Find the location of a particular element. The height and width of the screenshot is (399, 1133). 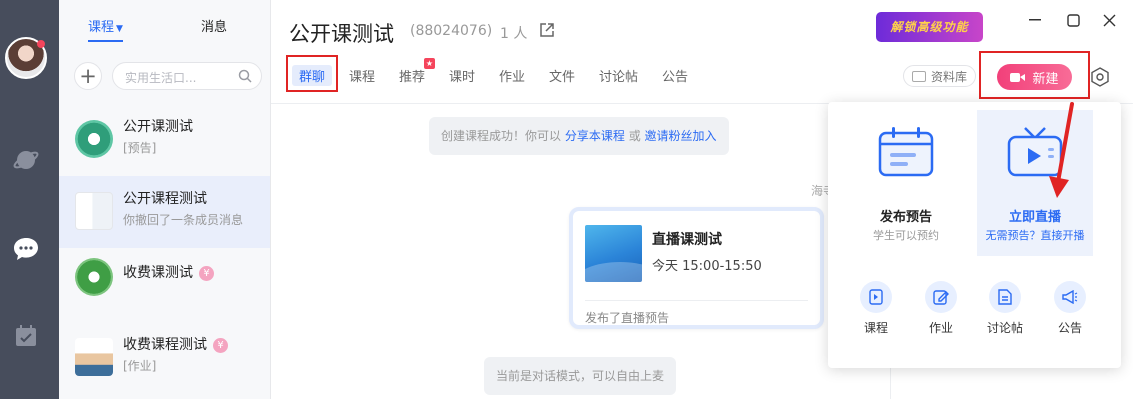

list-item: 收费课程测试 ¥ [作业] is located at coordinates (164, 358).